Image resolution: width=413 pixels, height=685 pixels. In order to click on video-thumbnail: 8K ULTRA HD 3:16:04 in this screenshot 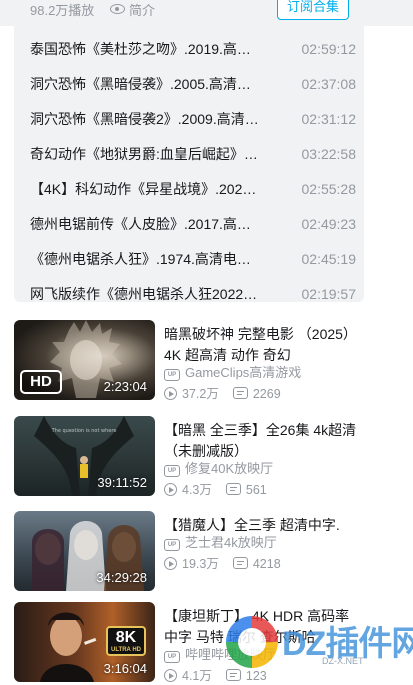, I will do `click(84, 642)`.